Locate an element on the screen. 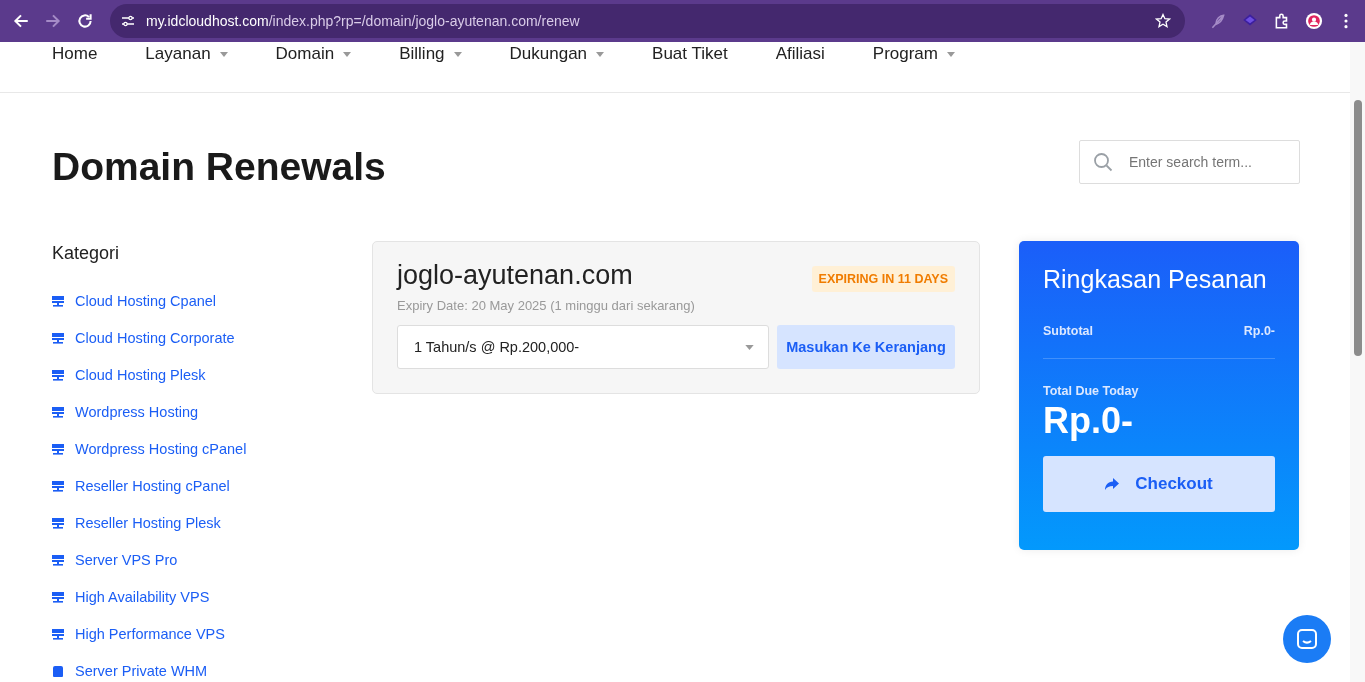  category-link: Cloud Hosting Cpanel is located at coordinates (146, 300).